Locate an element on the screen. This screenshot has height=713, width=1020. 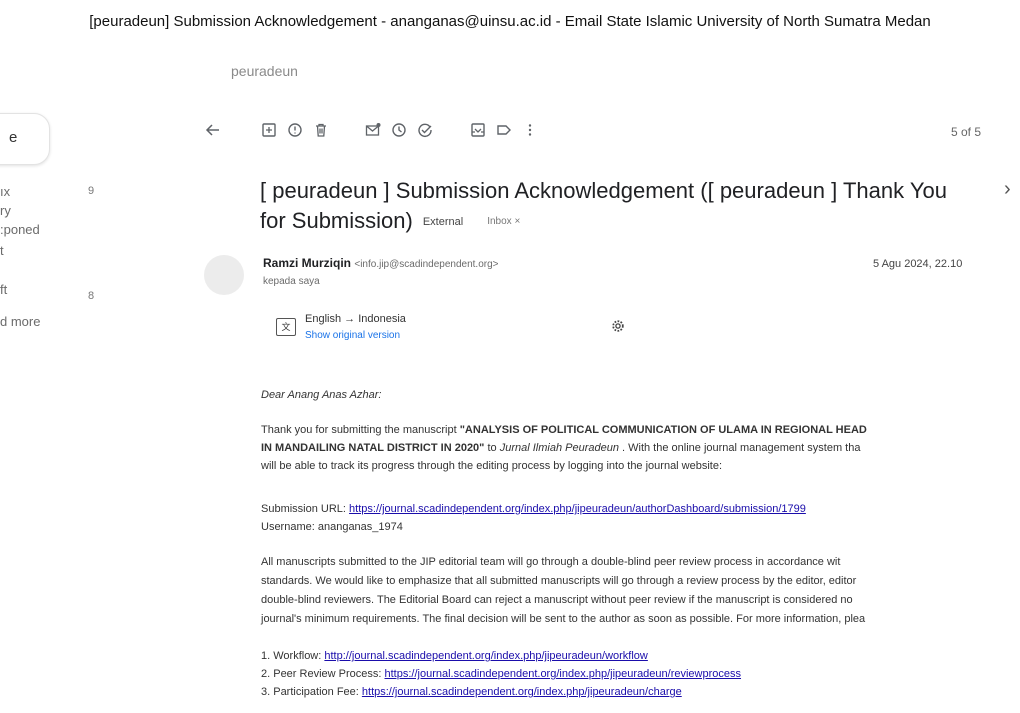
sidebar-count-inbox: 9 is located at coordinates (91, 191).